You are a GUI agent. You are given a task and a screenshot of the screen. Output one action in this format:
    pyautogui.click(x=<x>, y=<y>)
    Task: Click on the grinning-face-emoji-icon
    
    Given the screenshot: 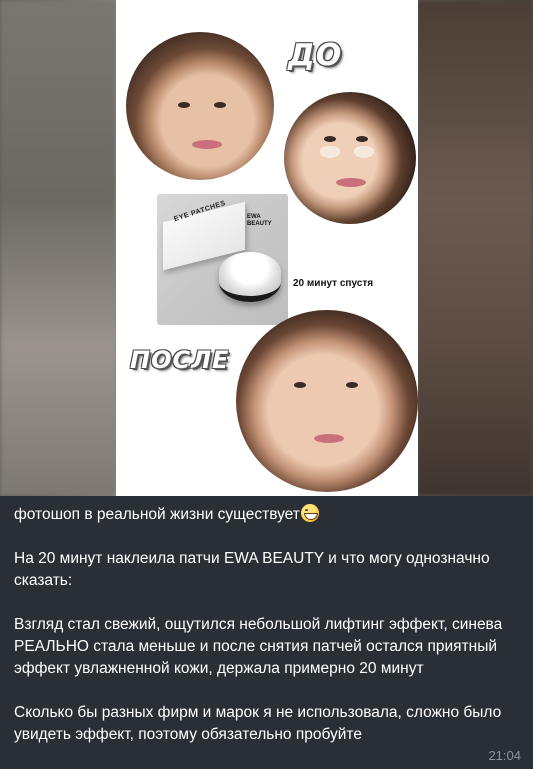 What is the action you would take?
    pyautogui.click(x=309, y=513)
    